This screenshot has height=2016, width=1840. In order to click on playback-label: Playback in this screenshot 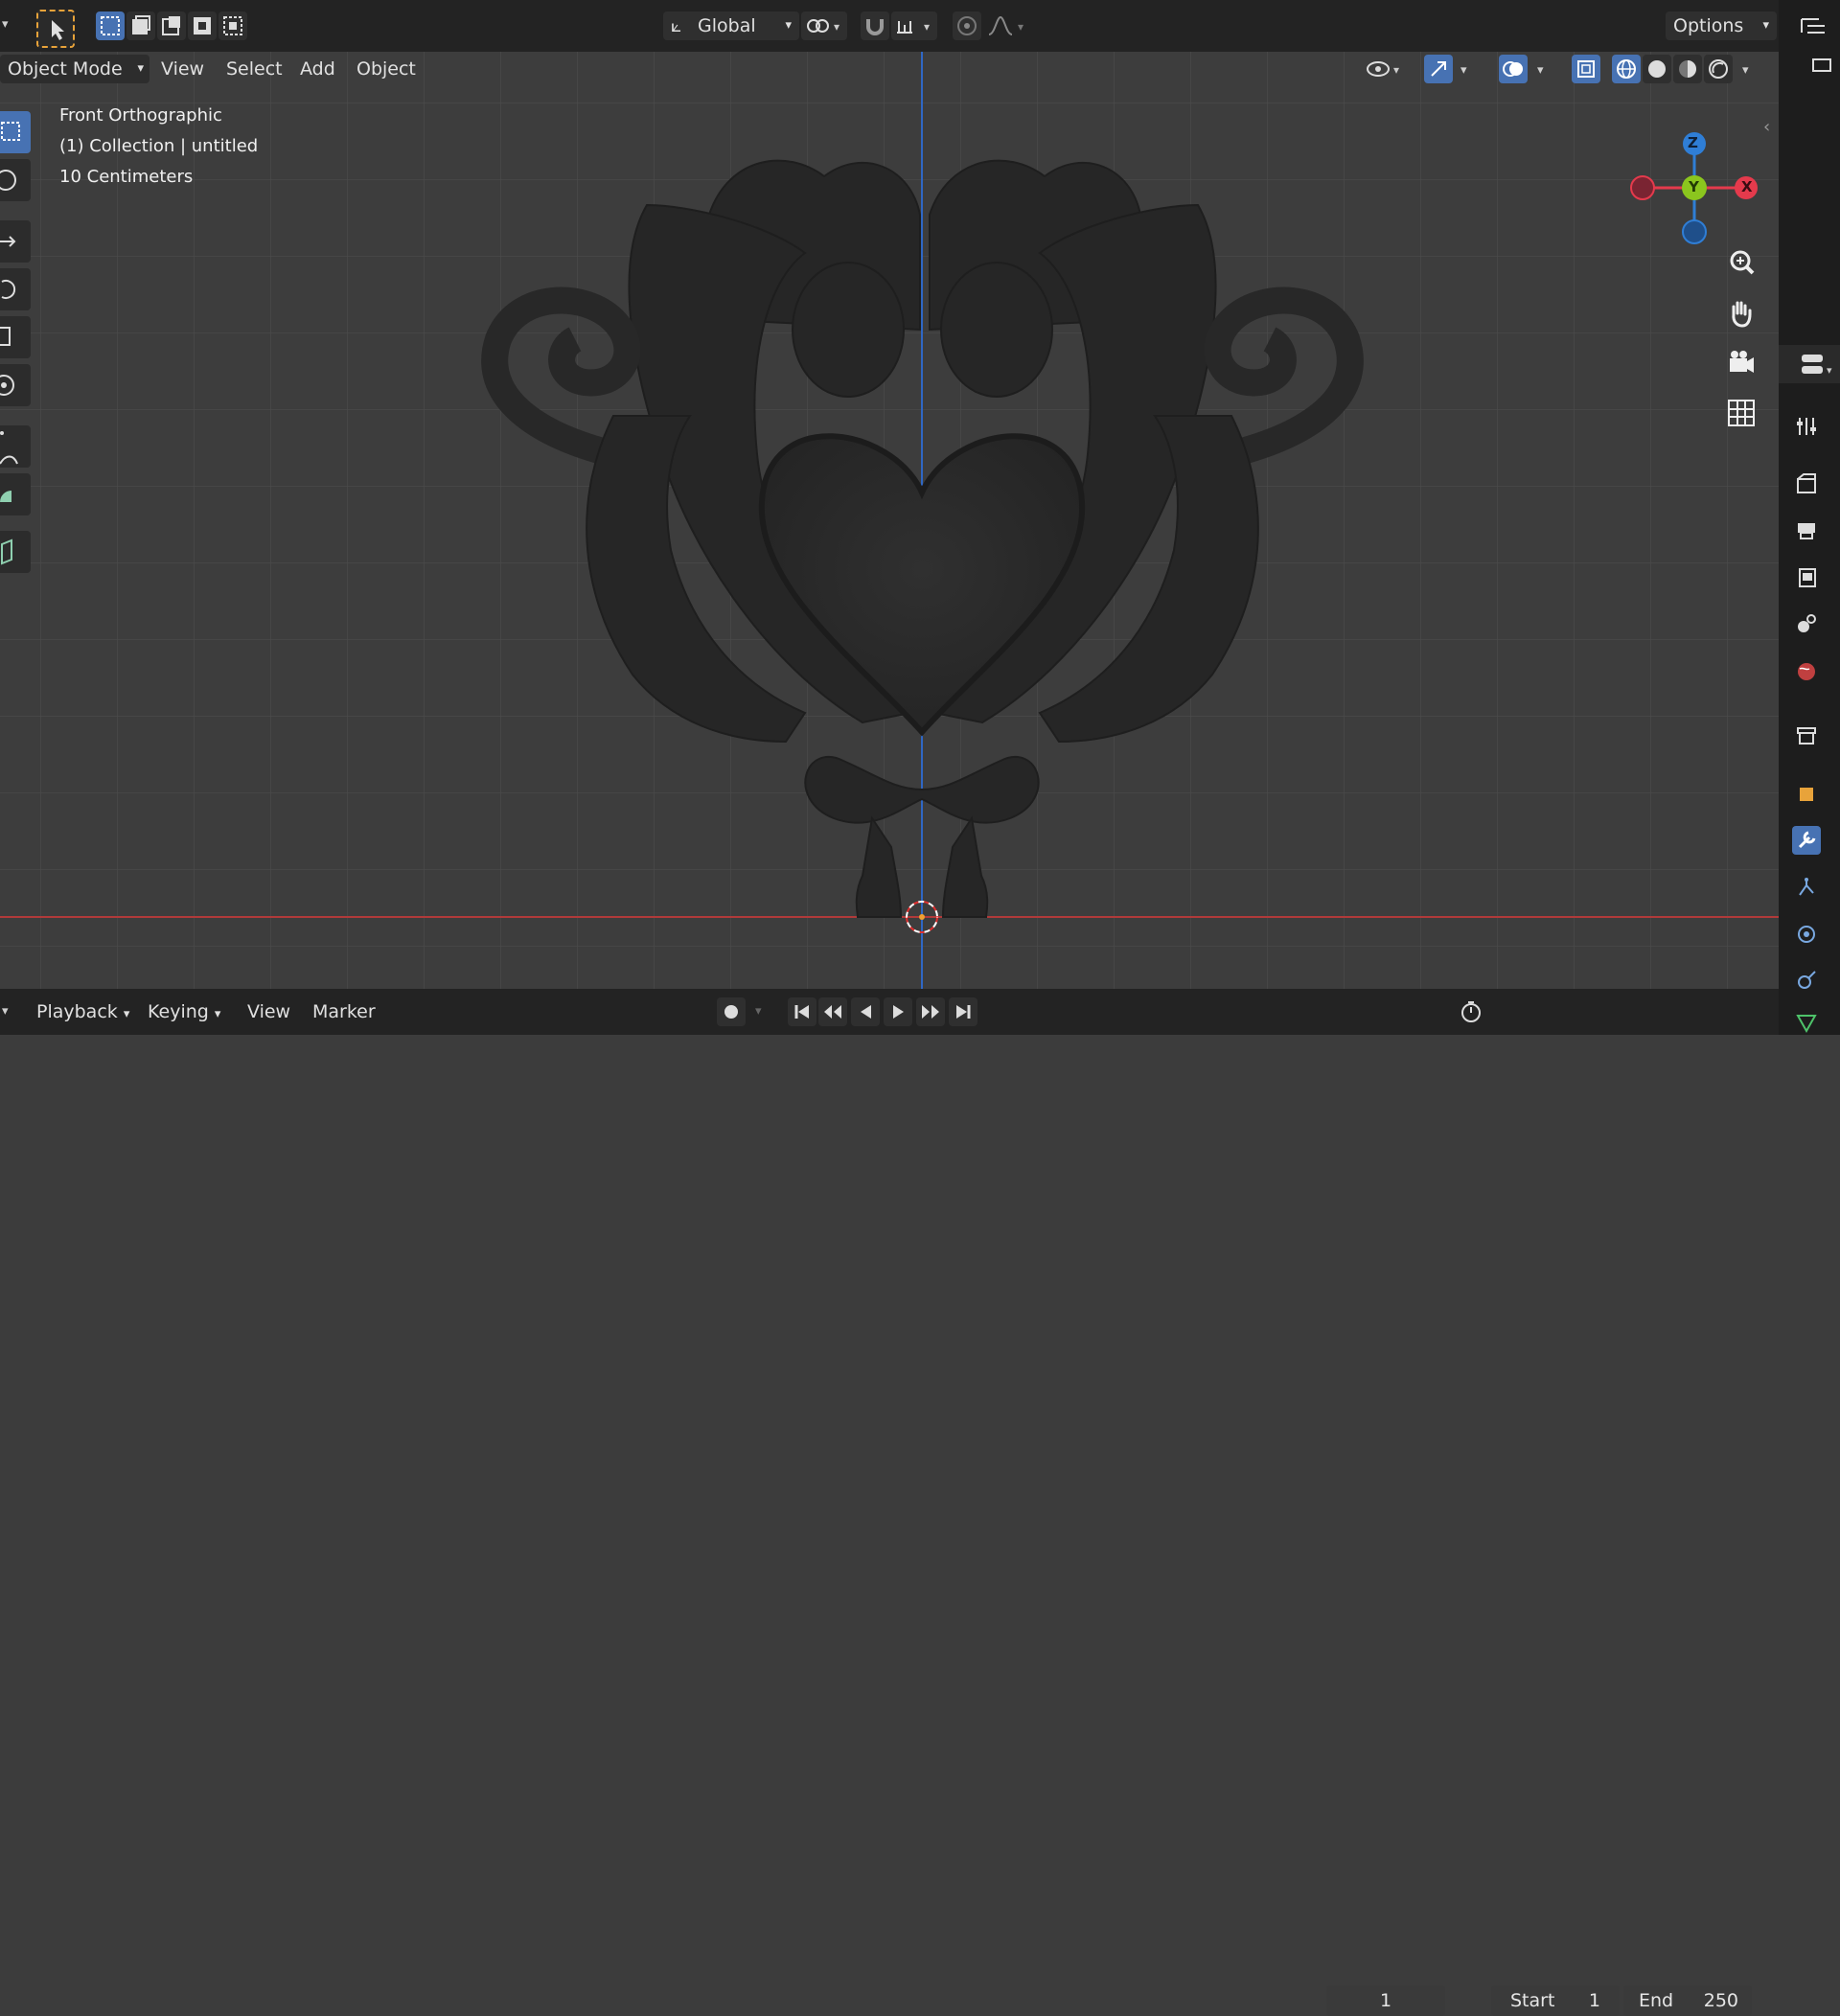, I will do `click(77, 1011)`.